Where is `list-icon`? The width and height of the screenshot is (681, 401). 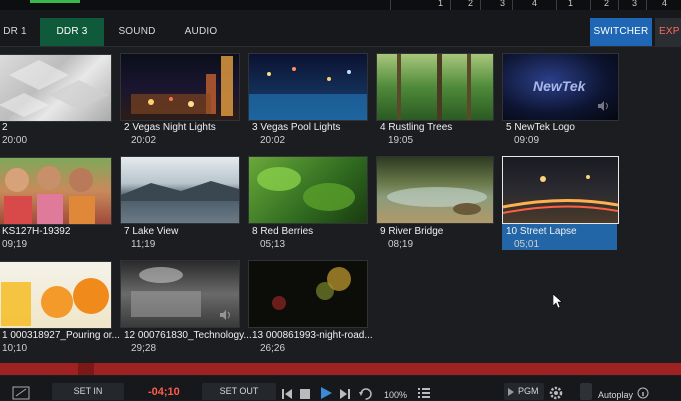 list-icon is located at coordinates (424, 393).